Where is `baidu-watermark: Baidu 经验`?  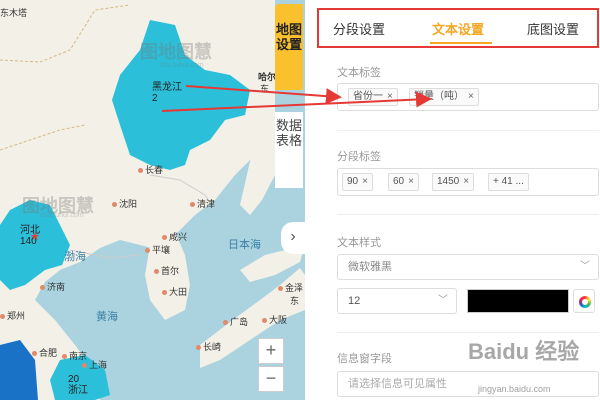
baidu-watermark: Baidu 经验 is located at coordinates (524, 351).